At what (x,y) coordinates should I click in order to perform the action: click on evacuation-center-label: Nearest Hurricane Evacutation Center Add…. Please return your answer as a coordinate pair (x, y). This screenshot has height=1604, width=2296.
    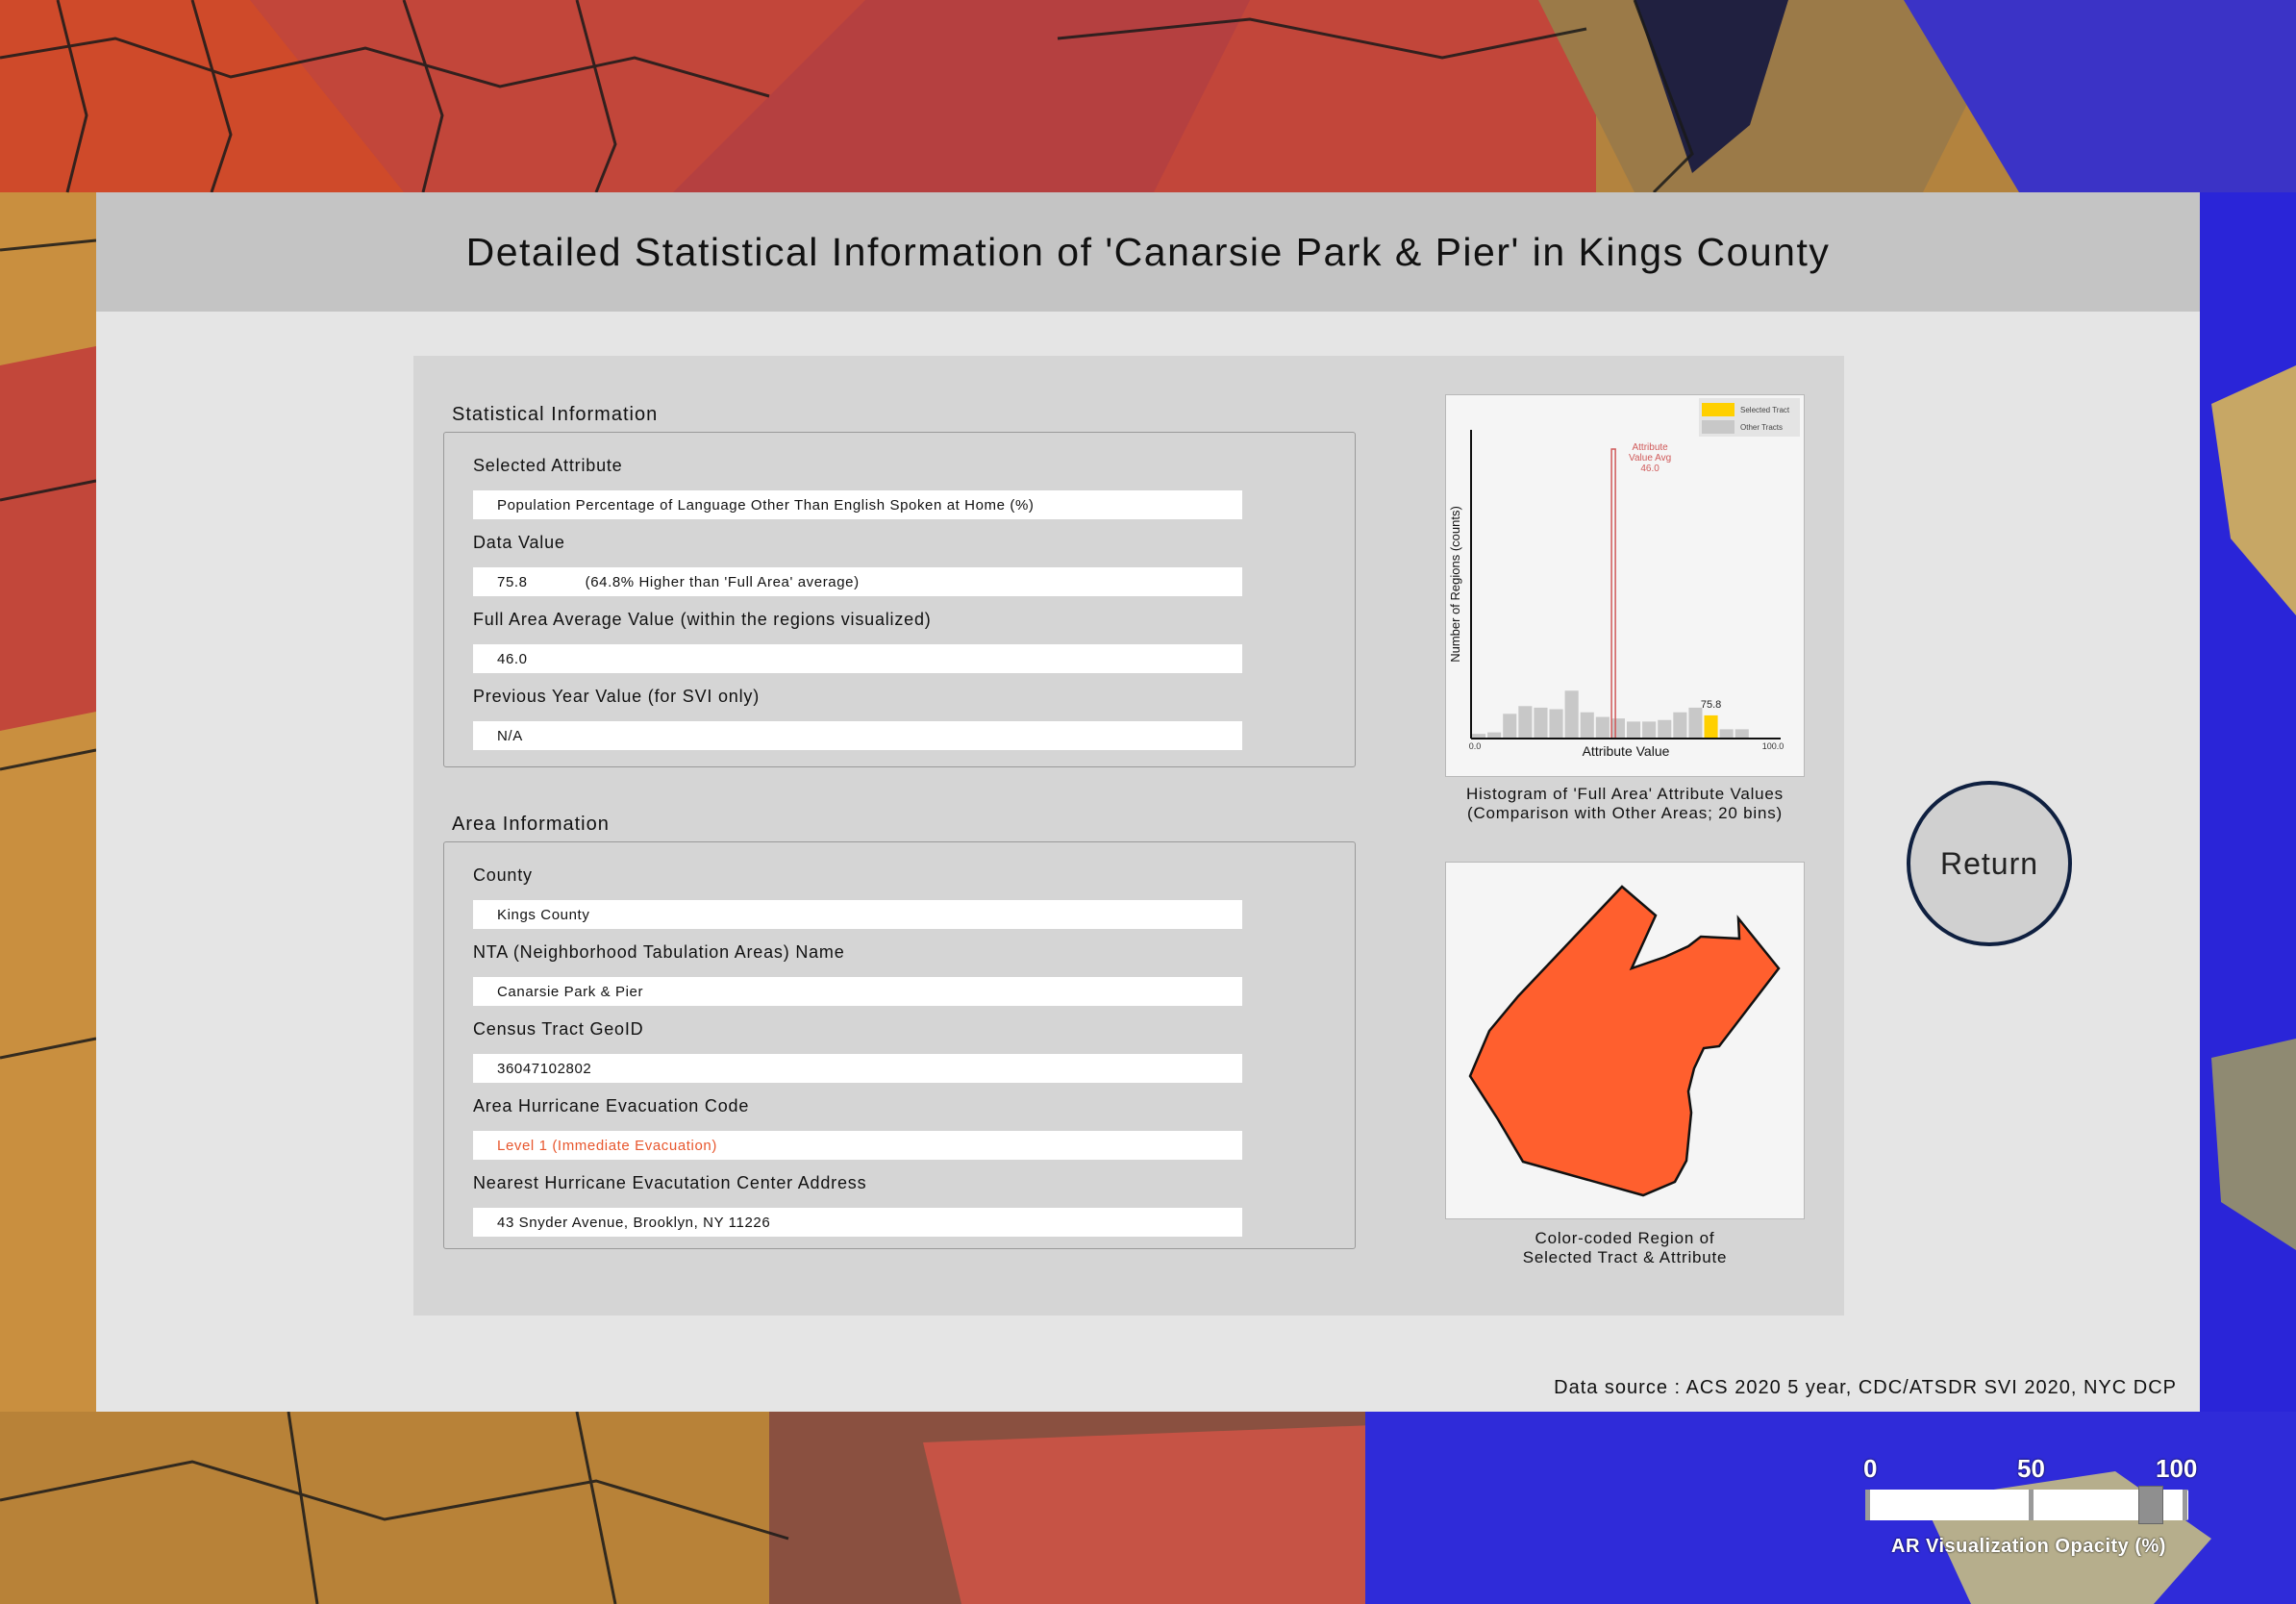
    Looking at the image, I should click on (670, 1182).